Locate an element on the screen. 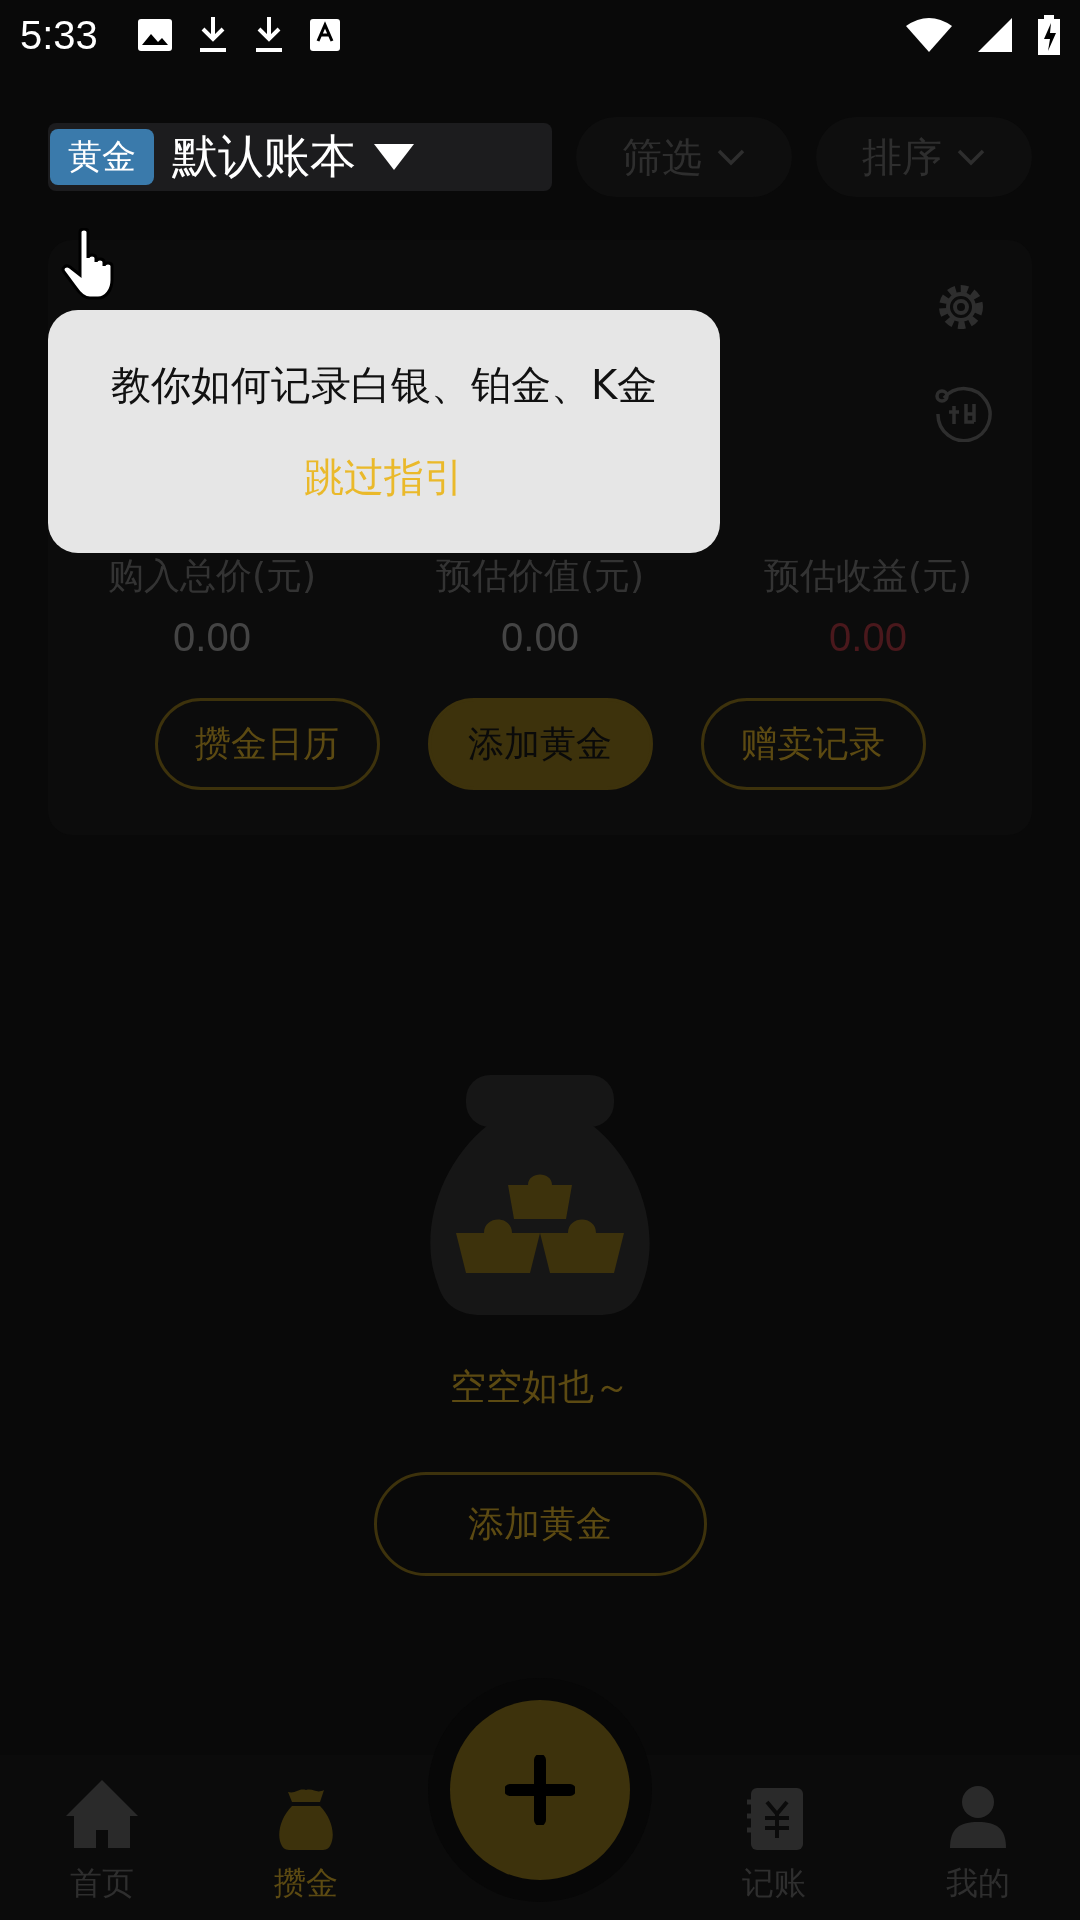 Image resolution: width=1080 pixels, height=1920 pixels. plus-icon is located at coordinates (540, 1790).